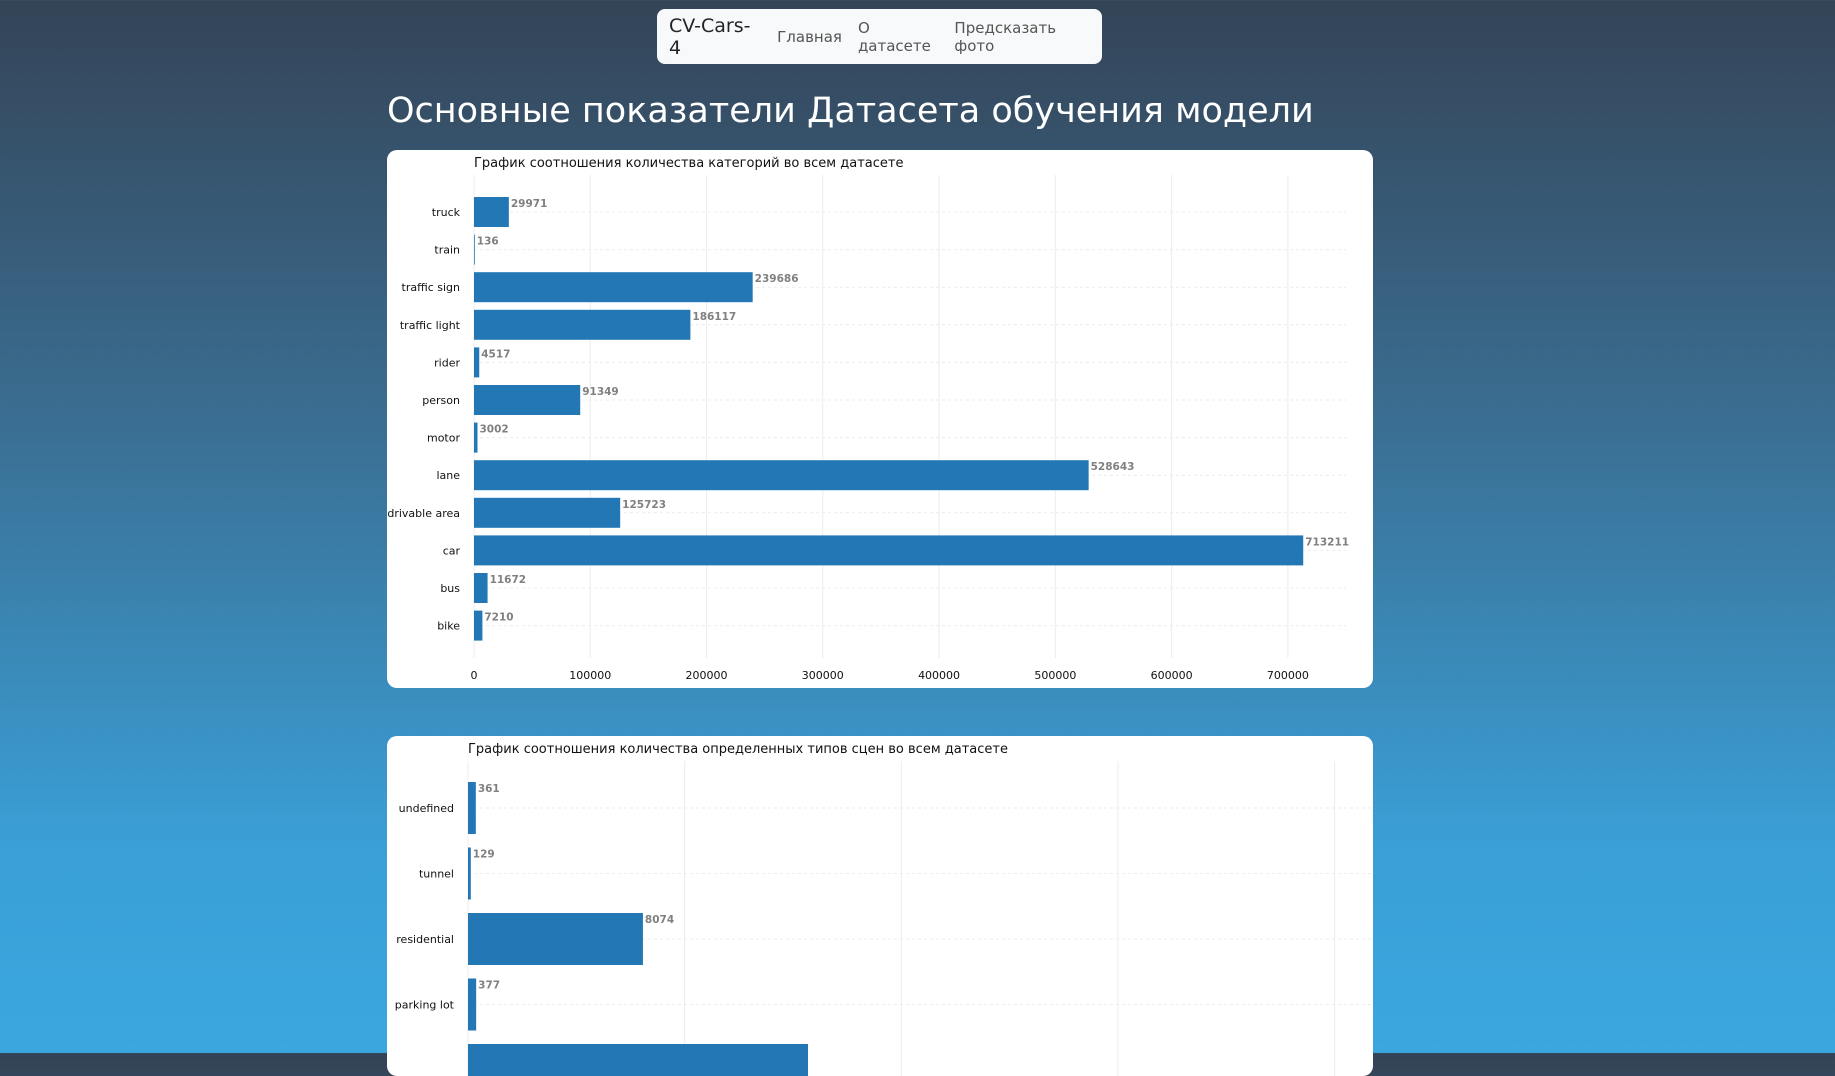 Image resolution: width=1835 pixels, height=1076 pixels. What do you see at coordinates (711, 37) in the screenshot?
I see `brand-link: CV-Cars-4` at bounding box center [711, 37].